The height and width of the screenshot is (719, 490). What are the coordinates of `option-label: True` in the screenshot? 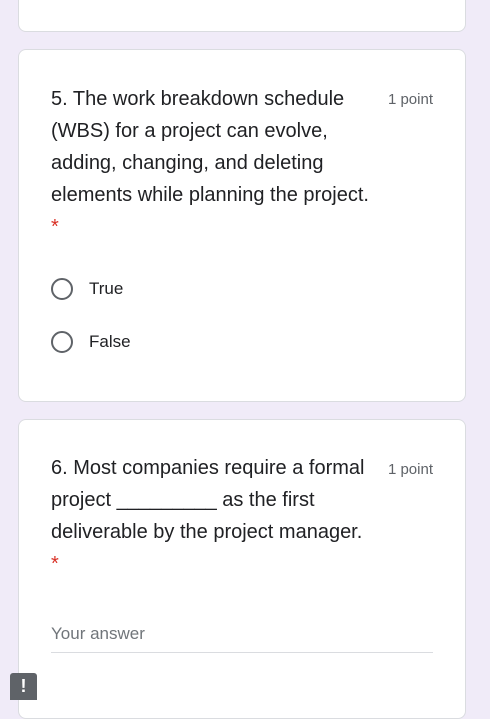 It's located at (106, 288).